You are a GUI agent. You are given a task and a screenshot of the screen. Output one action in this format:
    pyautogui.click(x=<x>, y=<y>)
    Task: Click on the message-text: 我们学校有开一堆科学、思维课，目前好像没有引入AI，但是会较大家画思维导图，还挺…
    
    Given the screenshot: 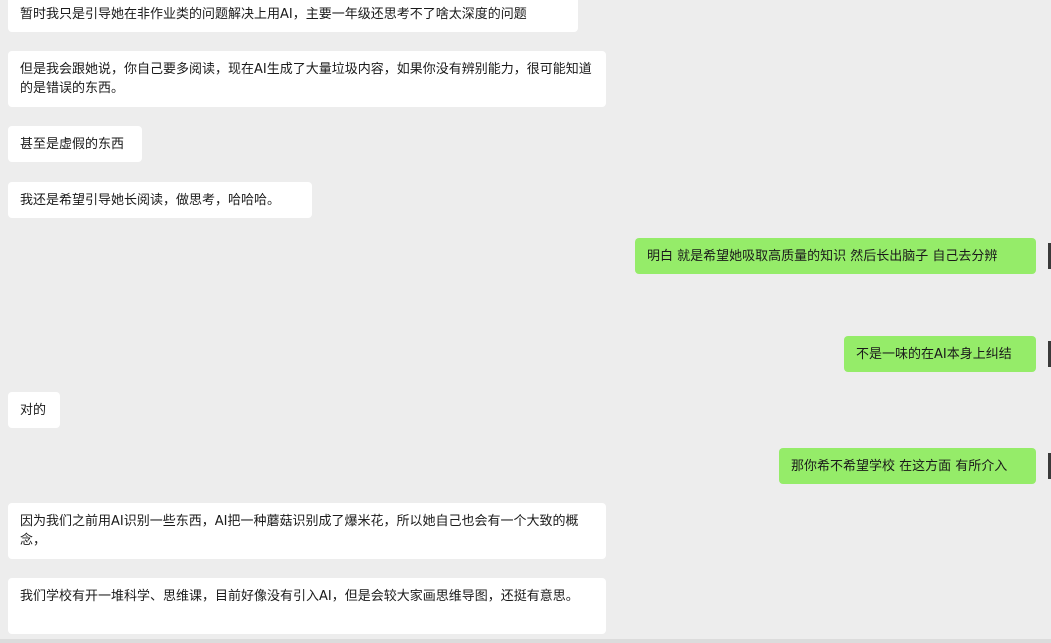 What is the action you would take?
    pyautogui.click(x=299, y=596)
    